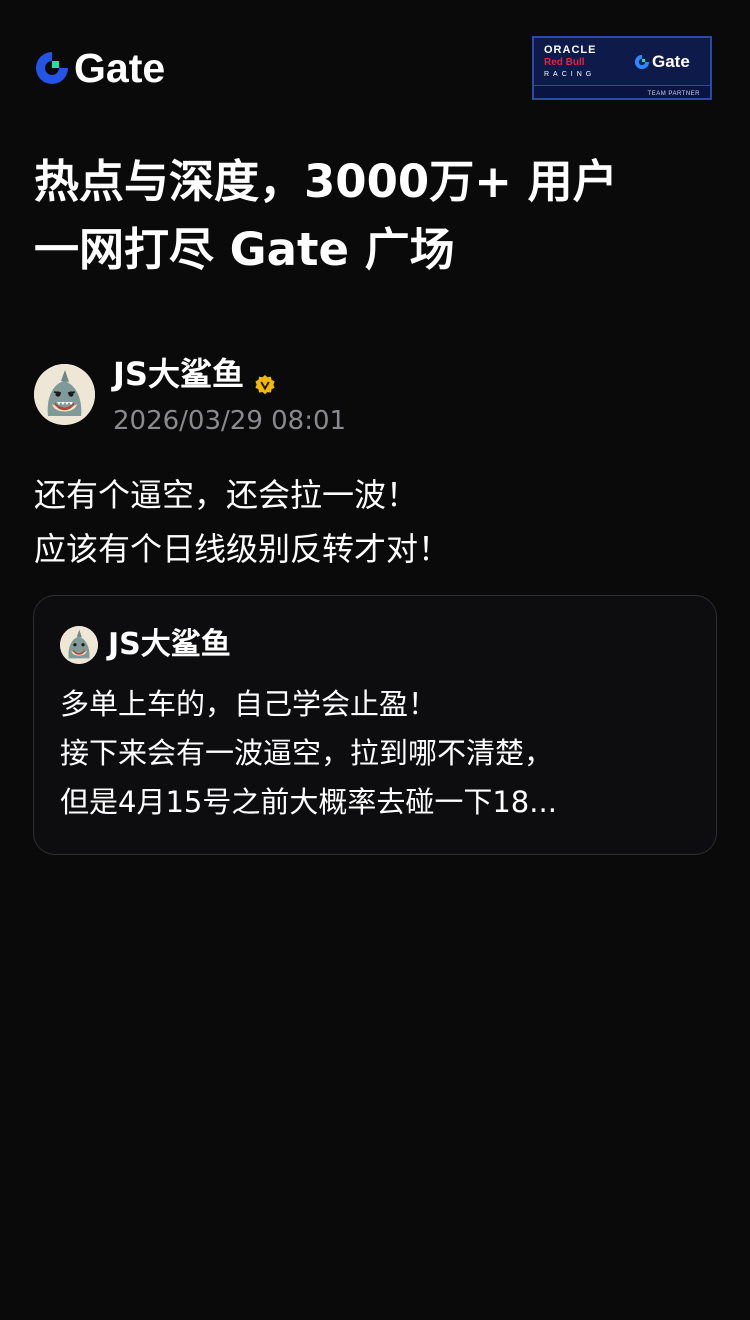 The height and width of the screenshot is (1320, 750). Describe the element at coordinates (570, 74) in the screenshot. I see `partner-racing-text: RACING` at that location.